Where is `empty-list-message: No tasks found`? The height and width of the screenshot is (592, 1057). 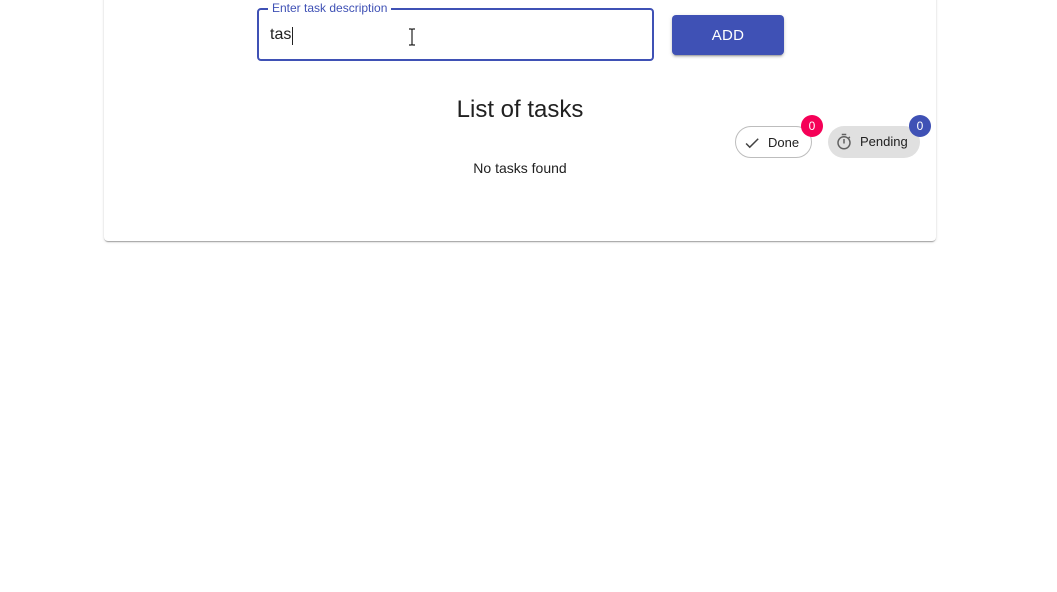 empty-list-message: No tasks found is located at coordinates (520, 168).